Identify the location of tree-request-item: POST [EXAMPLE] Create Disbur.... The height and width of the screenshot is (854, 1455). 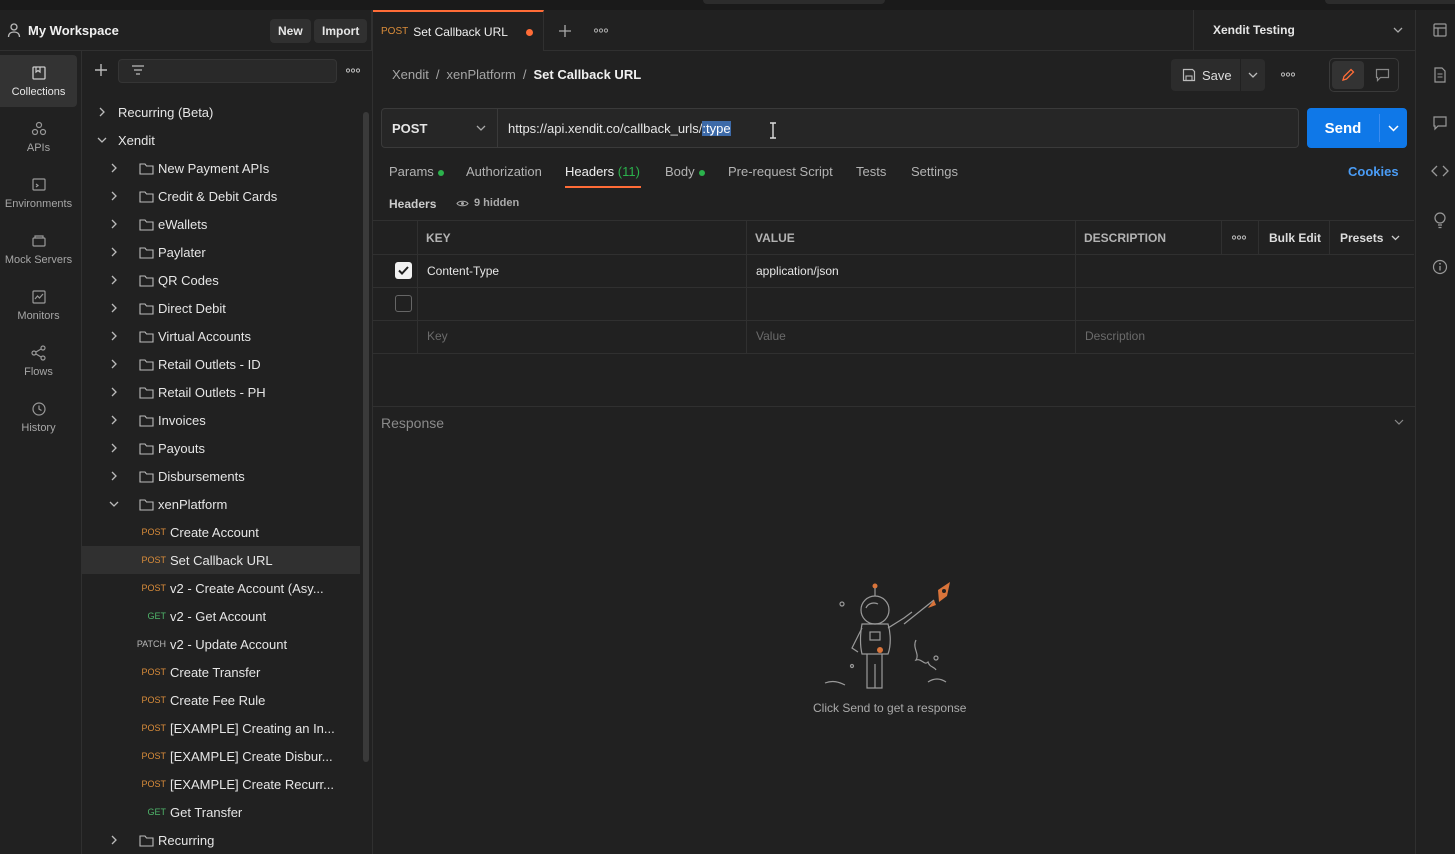
(221, 756).